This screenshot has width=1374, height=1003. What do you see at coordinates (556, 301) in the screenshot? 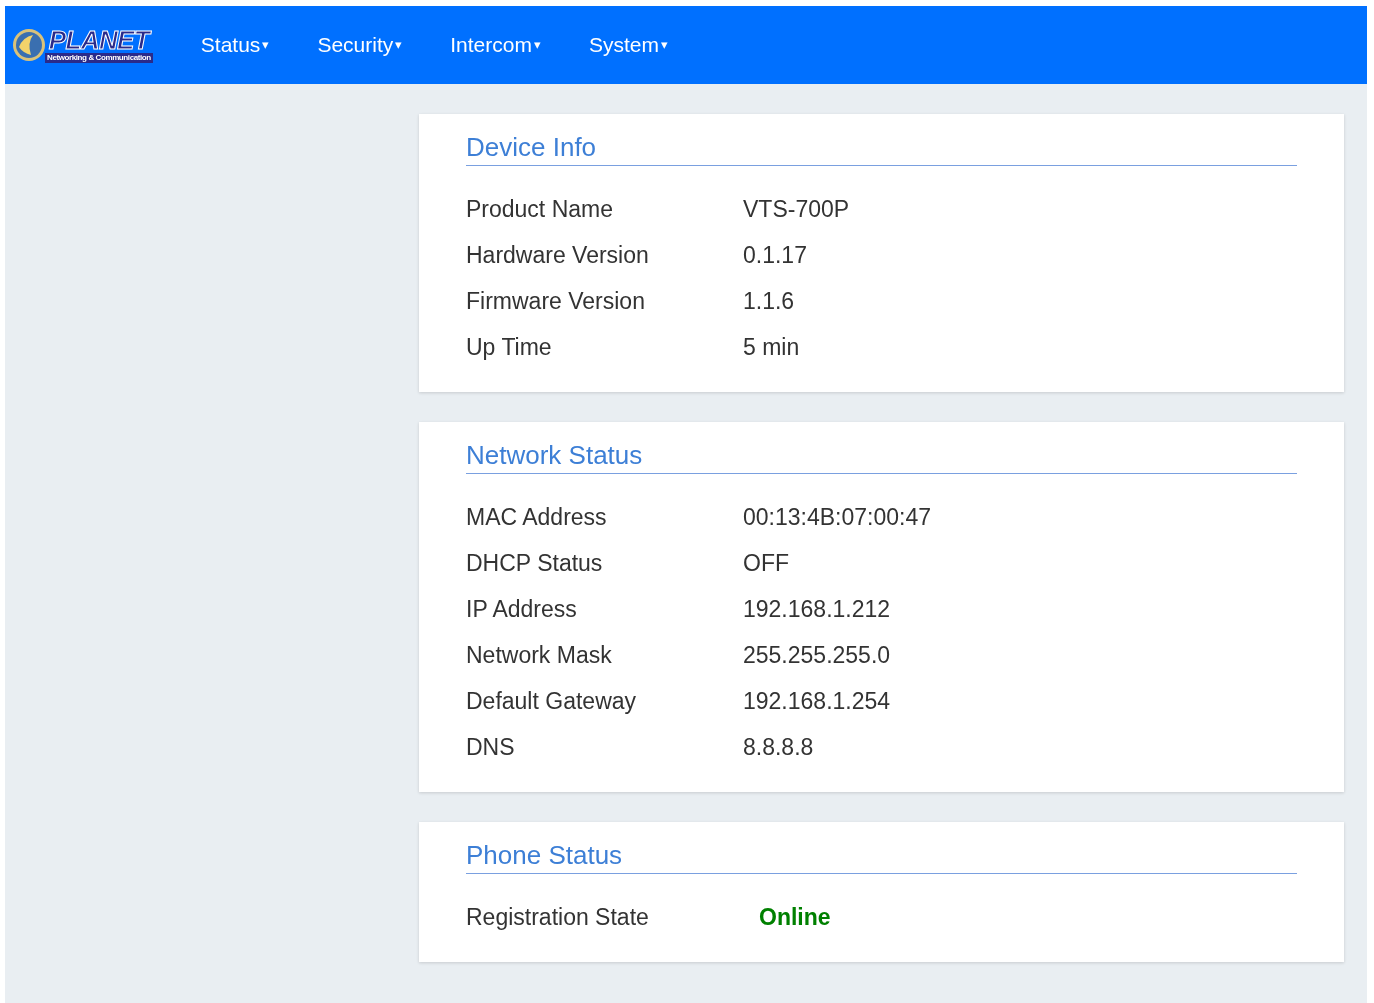
I see `field-label: Firmware Version` at bounding box center [556, 301].